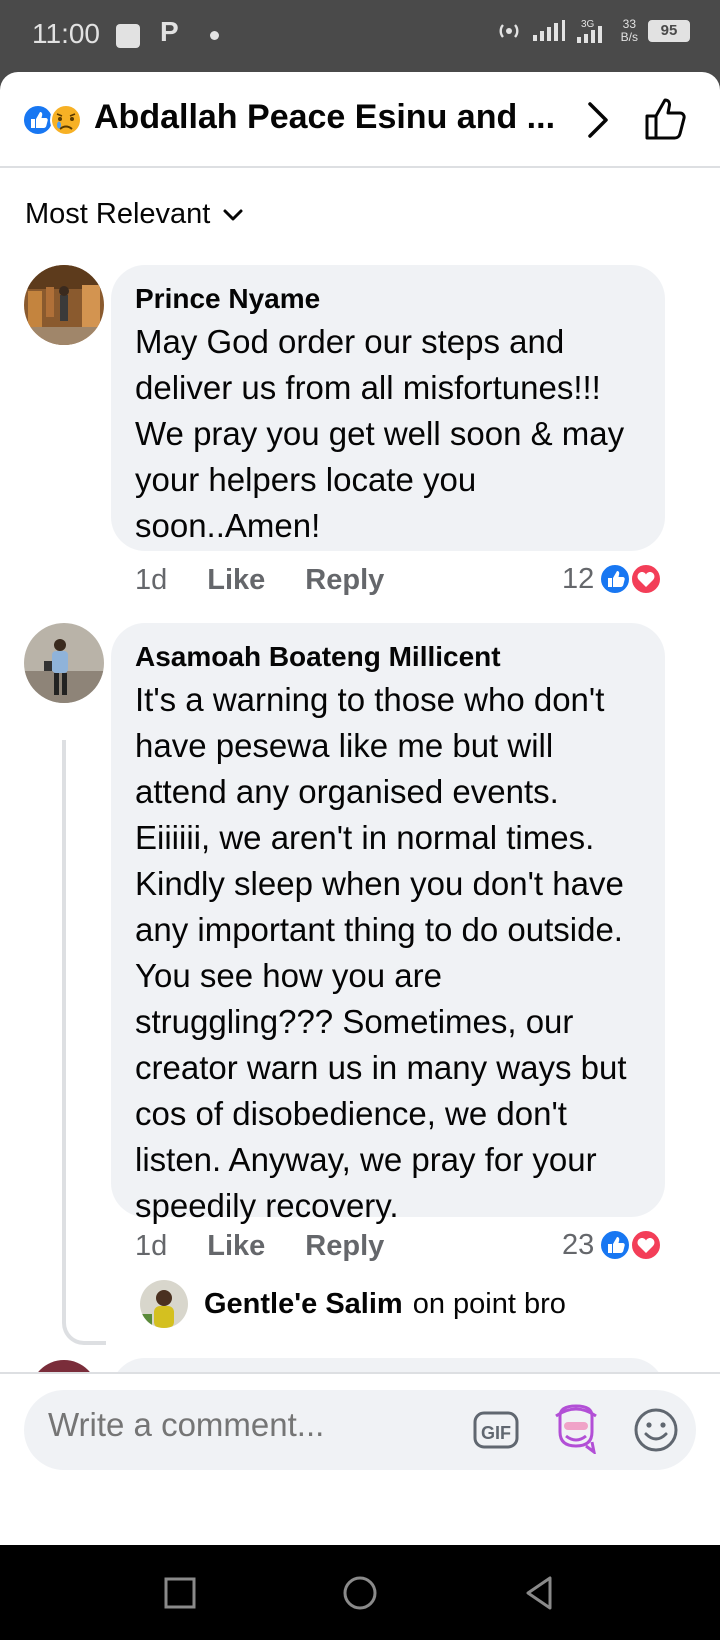 The image size is (720, 1640). I want to click on reply-thread-line, so click(84, 1042).